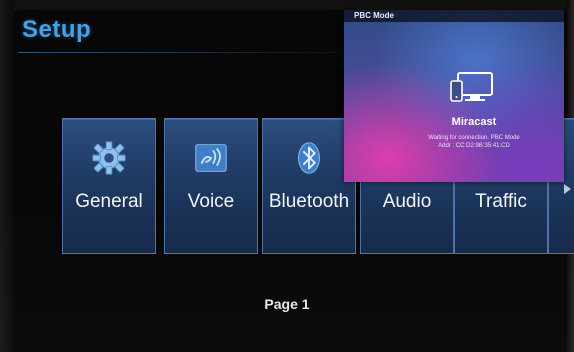 The width and height of the screenshot is (574, 352). I want to click on tile-label-bluetooth: Bluetooth, so click(309, 201).